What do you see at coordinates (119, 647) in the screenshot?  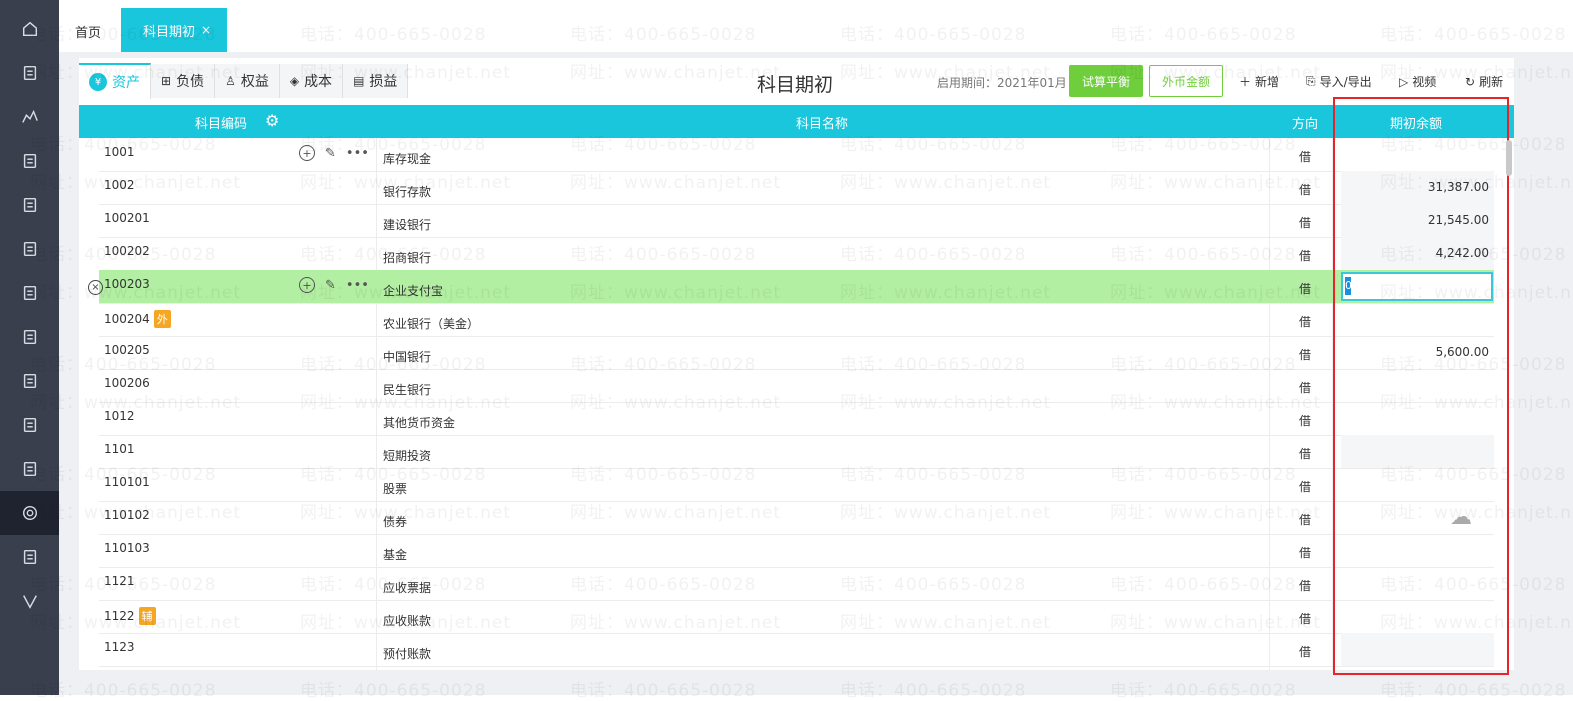 I see `account-code: 1123` at bounding box center [119, 647].